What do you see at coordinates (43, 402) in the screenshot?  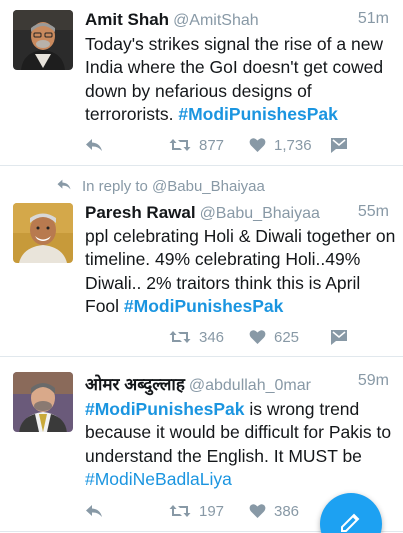 I see `avatar-omar-abdullah` at bounding box center [43, 402].